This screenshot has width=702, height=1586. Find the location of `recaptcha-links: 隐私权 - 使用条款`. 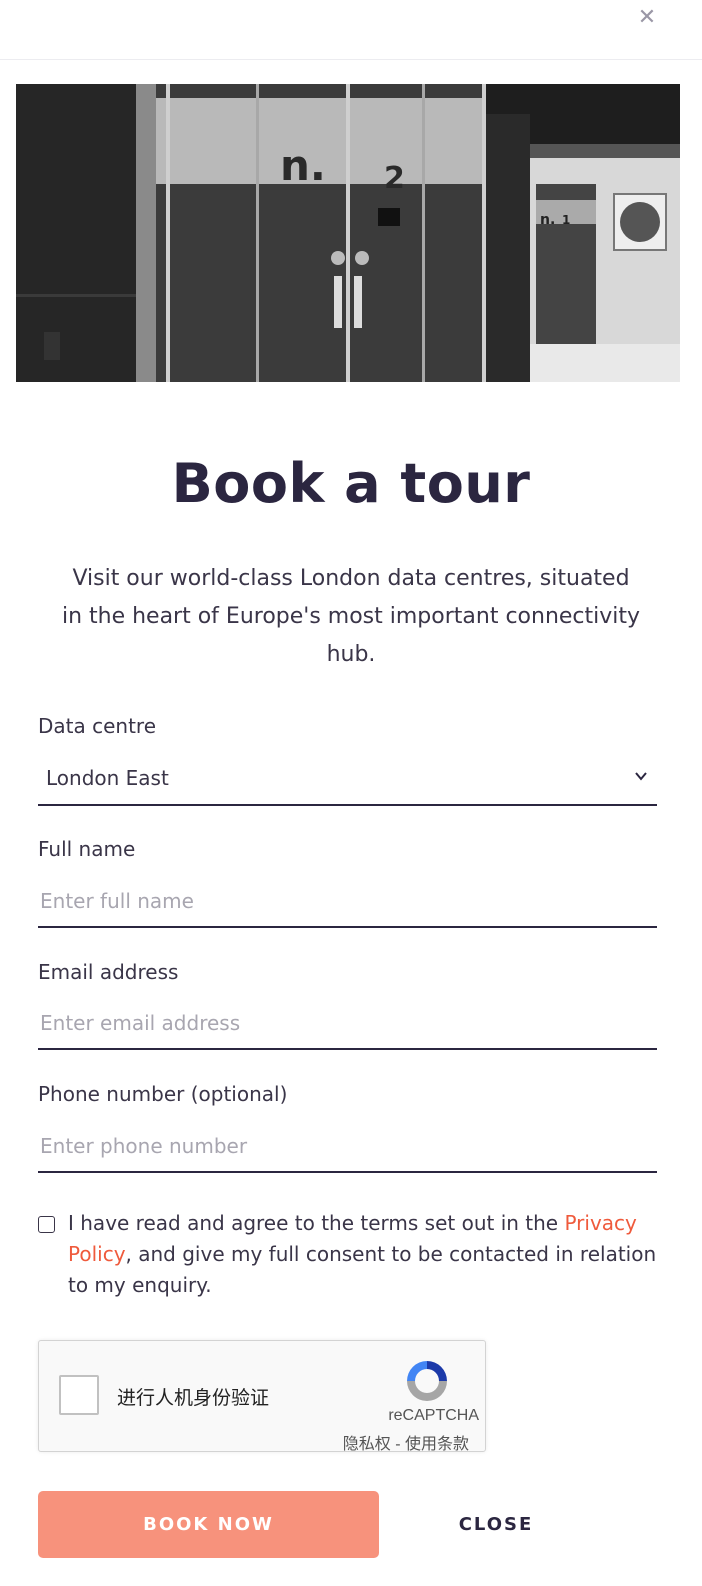

recaptcha-links: 隐私权 - 使用条款 is located at coordinates (406, 1442).